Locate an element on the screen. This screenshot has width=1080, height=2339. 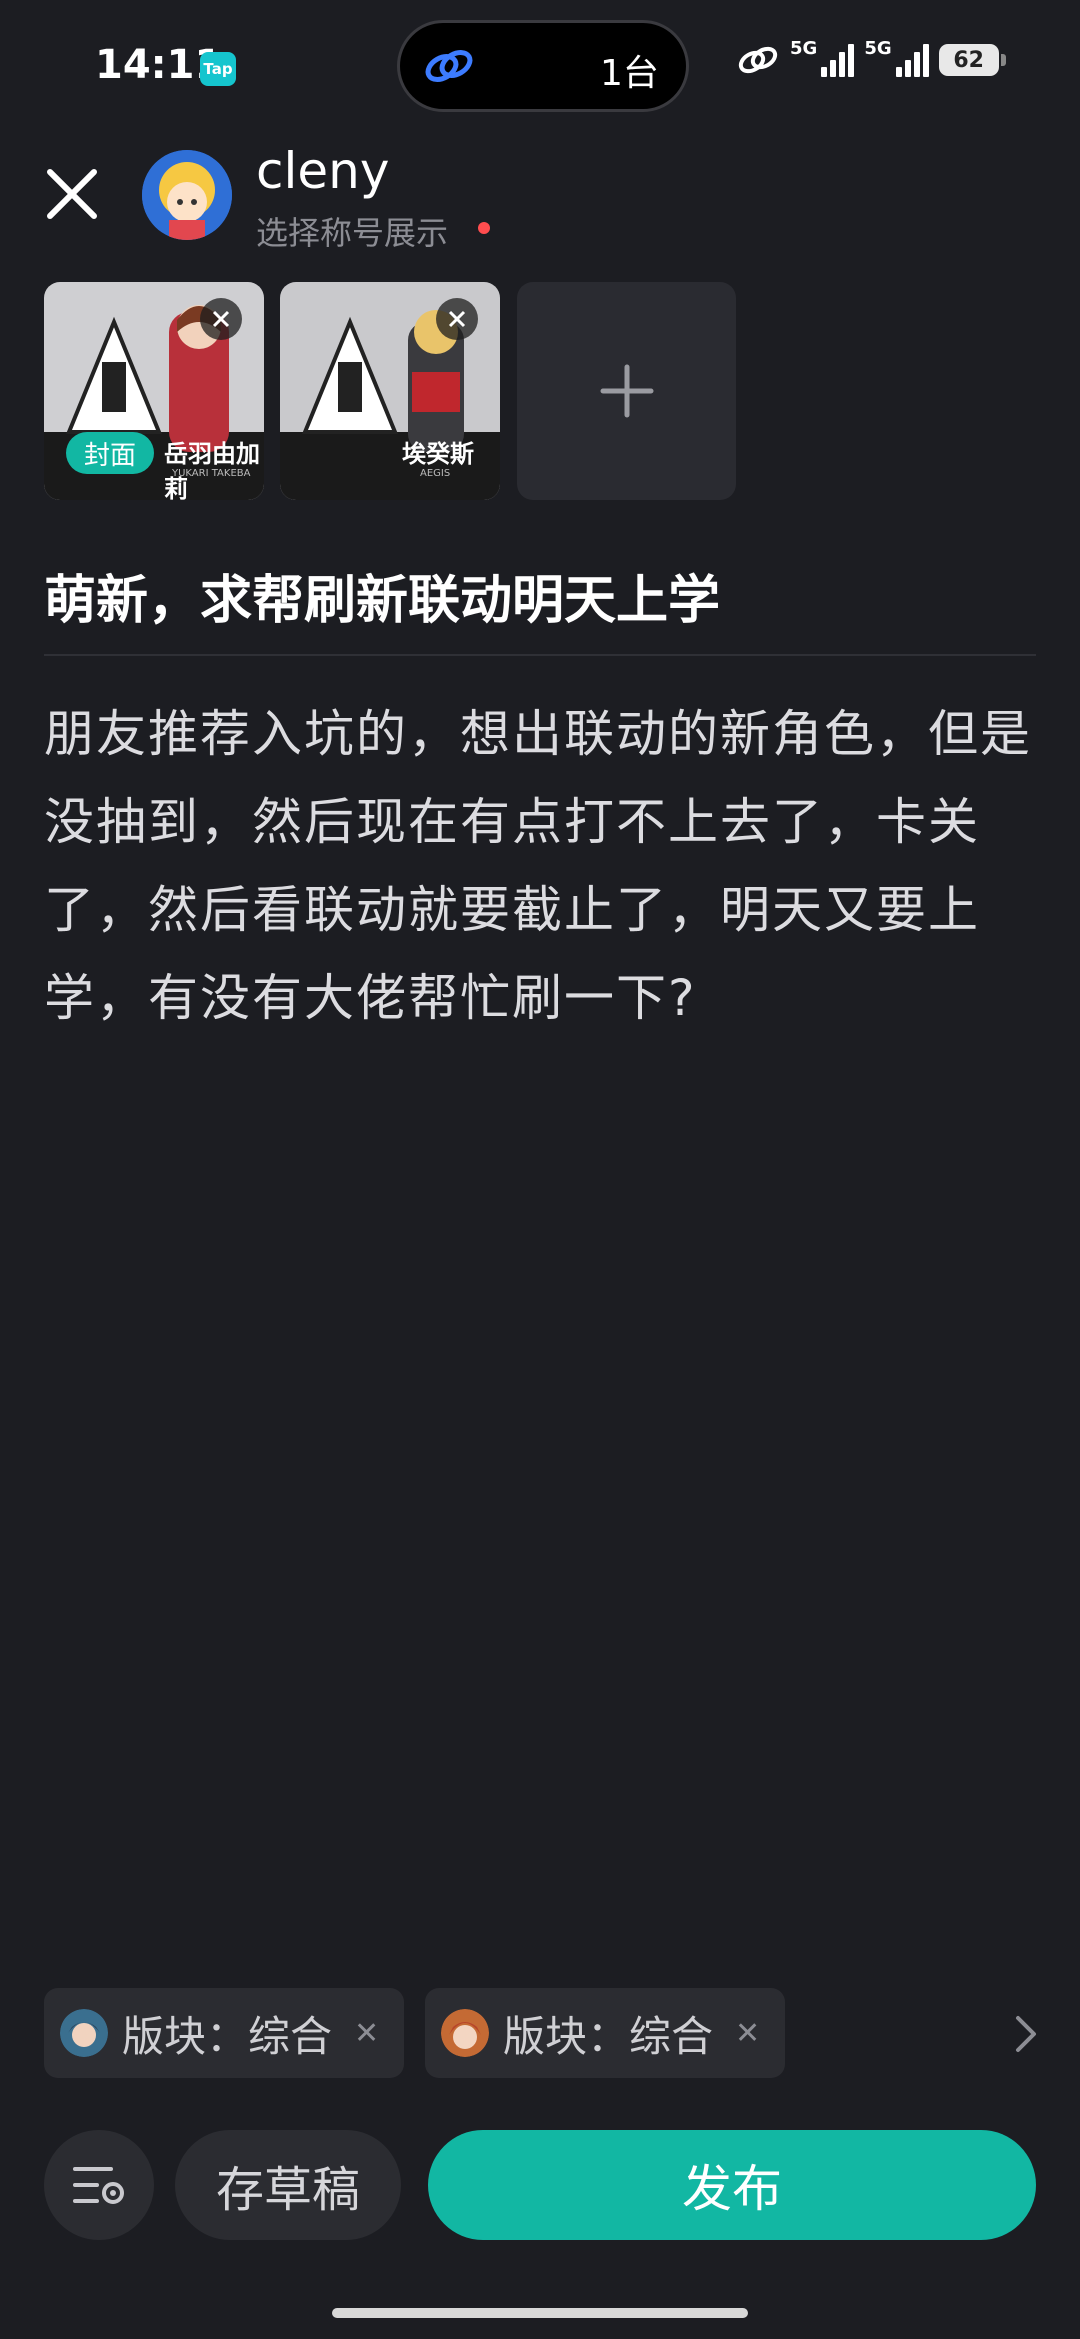
character-romanized: AEGIS is located at coordinates (435, 473).